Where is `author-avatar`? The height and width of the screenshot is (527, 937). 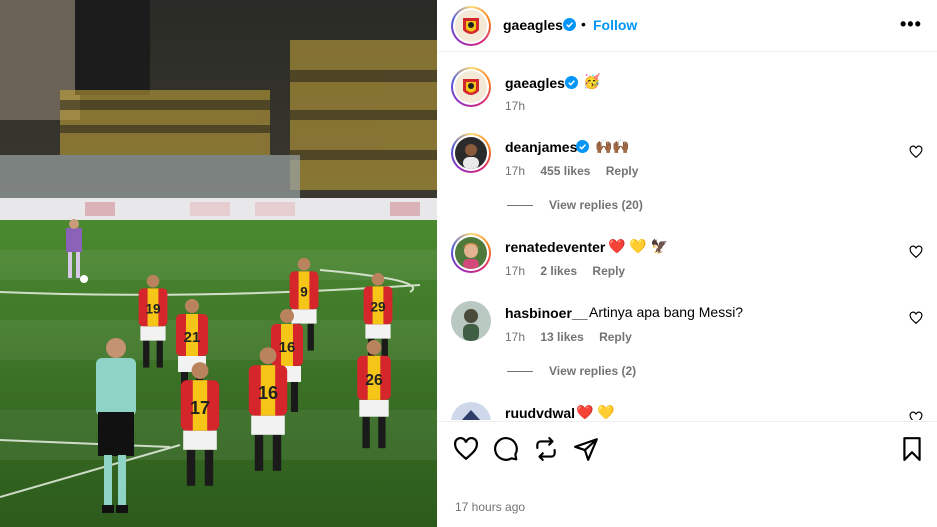
author-avatar is located at coordinates (471, 26).